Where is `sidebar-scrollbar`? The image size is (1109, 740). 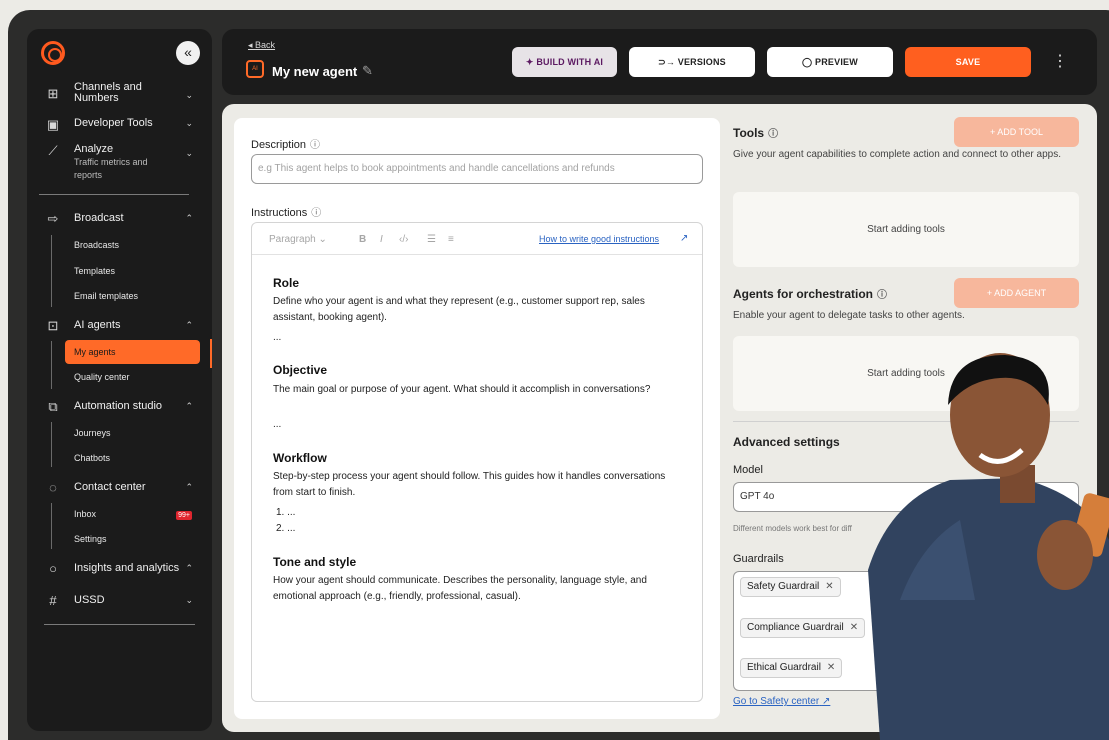
sidebar-scrollbar is located at coordinates (211, 353).